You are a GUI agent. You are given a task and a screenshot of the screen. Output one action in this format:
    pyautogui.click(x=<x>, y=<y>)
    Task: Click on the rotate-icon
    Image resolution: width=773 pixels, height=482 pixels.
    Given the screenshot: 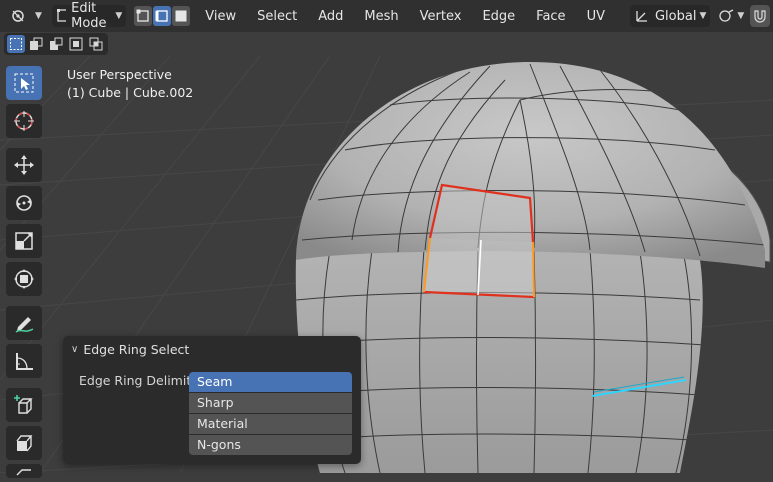 What is the action you would take?
    pyautogui.click(x=24, y=203)
    